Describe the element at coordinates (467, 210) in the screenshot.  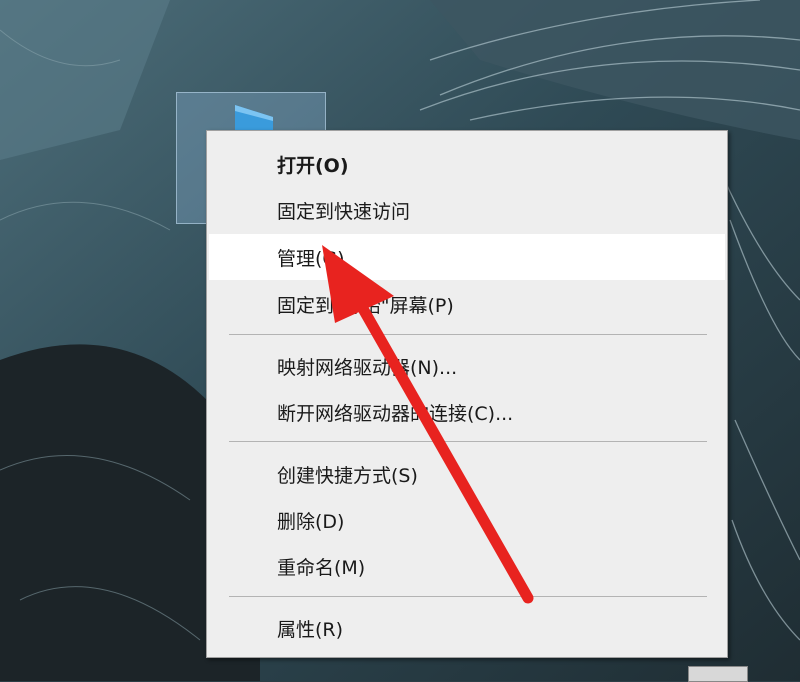
I see `menu-item-pin-quick-access: 固定到快速访问` at that location.